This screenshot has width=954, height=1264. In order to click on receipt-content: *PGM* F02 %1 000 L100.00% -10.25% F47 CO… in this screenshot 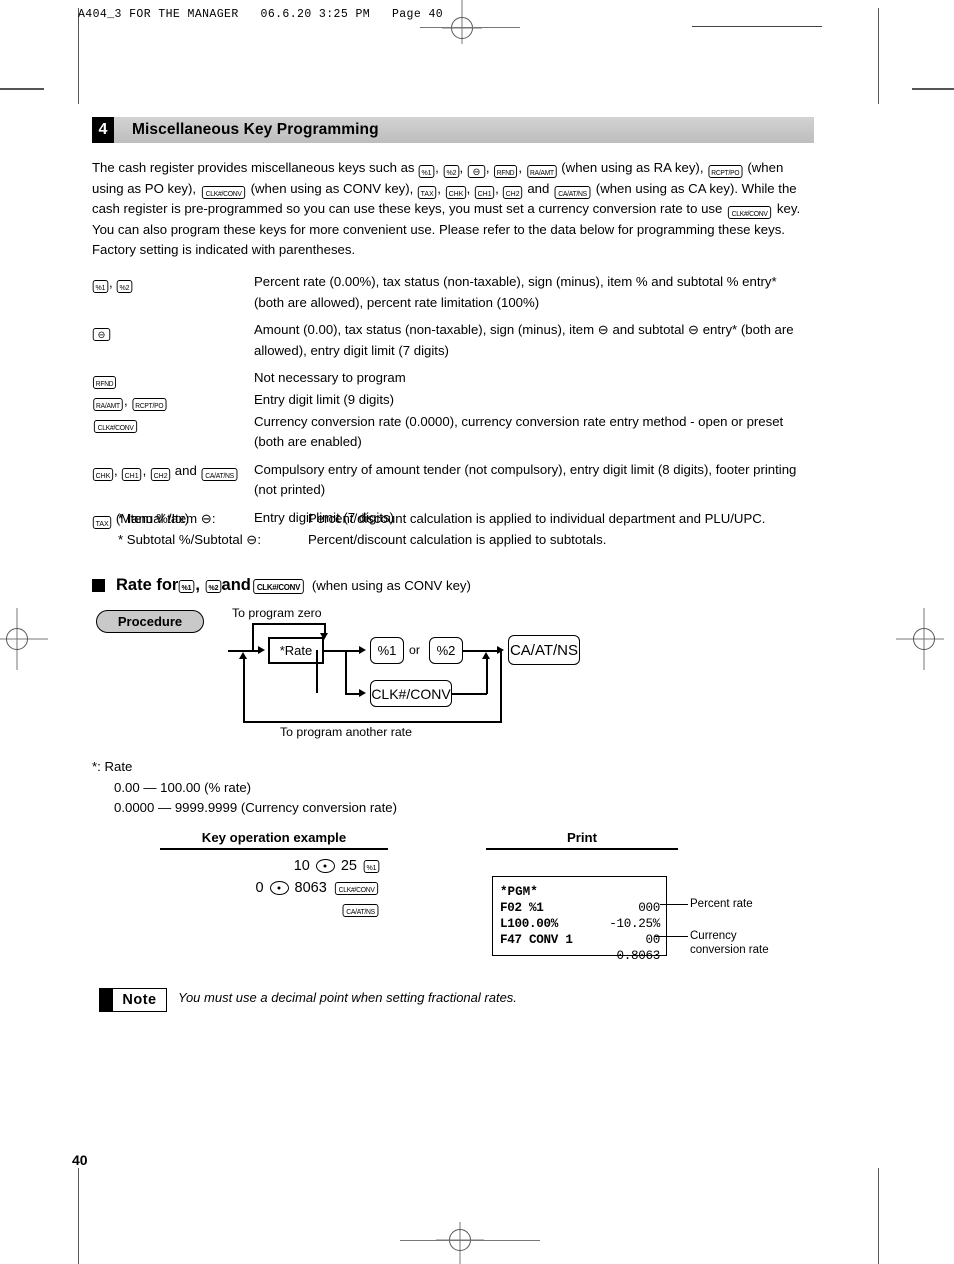, I will do `click(580, 924)`.